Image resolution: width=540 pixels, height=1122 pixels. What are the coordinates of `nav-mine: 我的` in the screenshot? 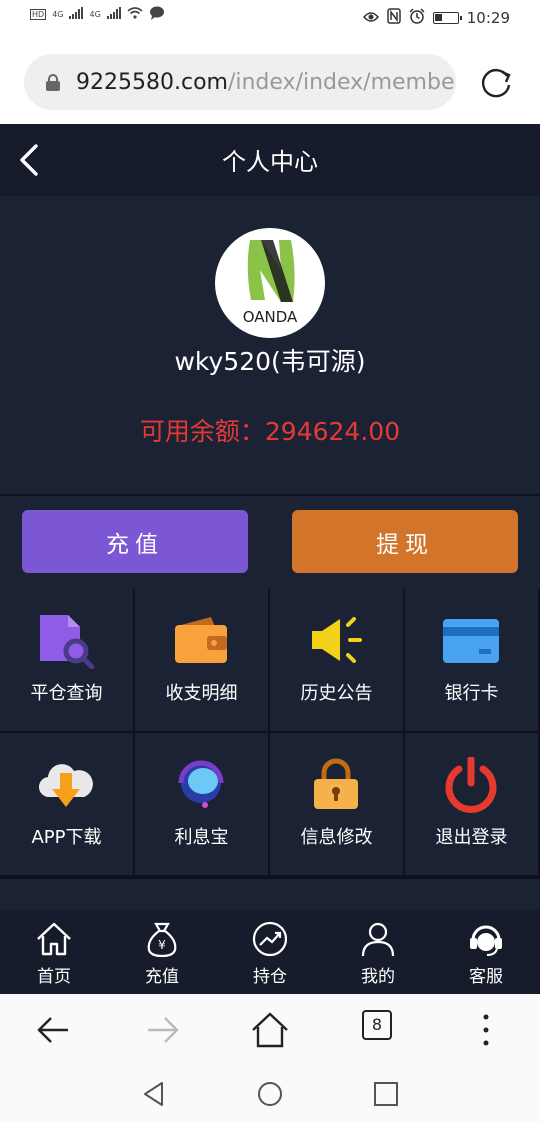 It's located at (378, 954).